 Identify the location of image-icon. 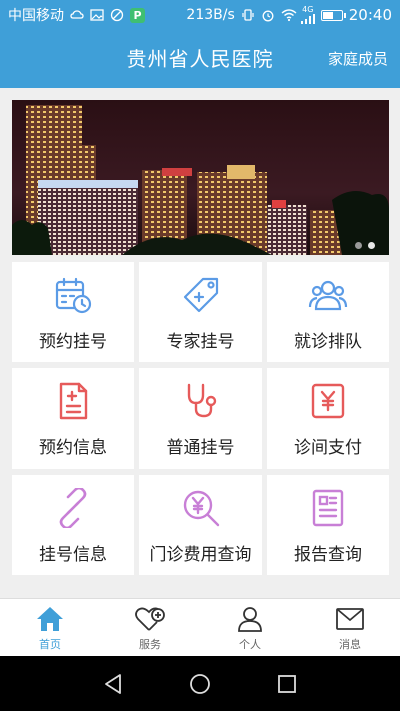
(97, 15).